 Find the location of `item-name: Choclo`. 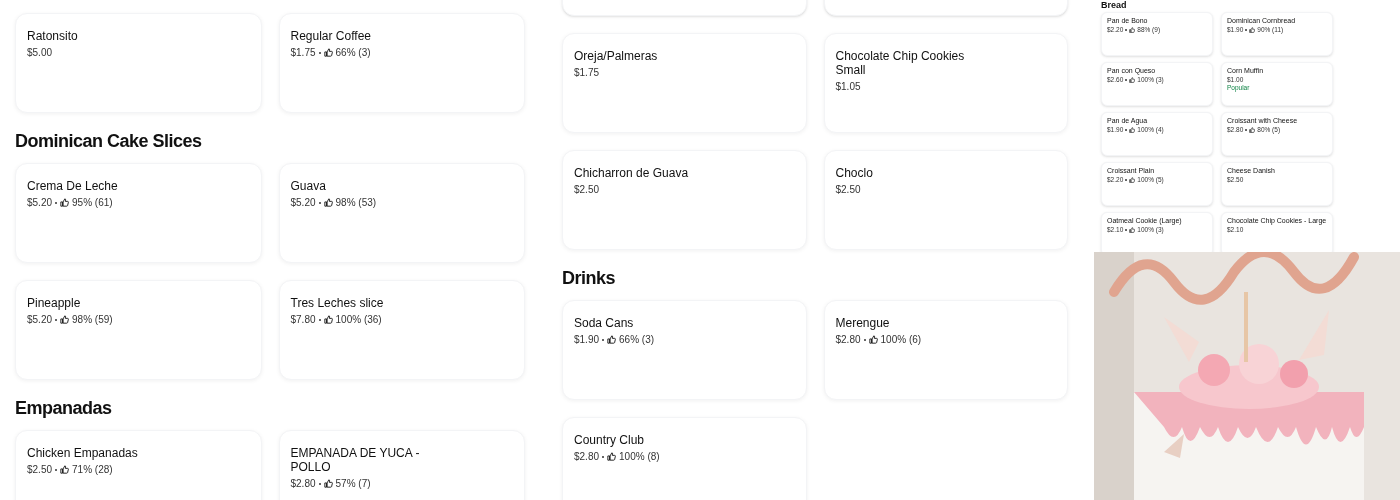

item-name: Choclo is located at coordinates (854, 173).